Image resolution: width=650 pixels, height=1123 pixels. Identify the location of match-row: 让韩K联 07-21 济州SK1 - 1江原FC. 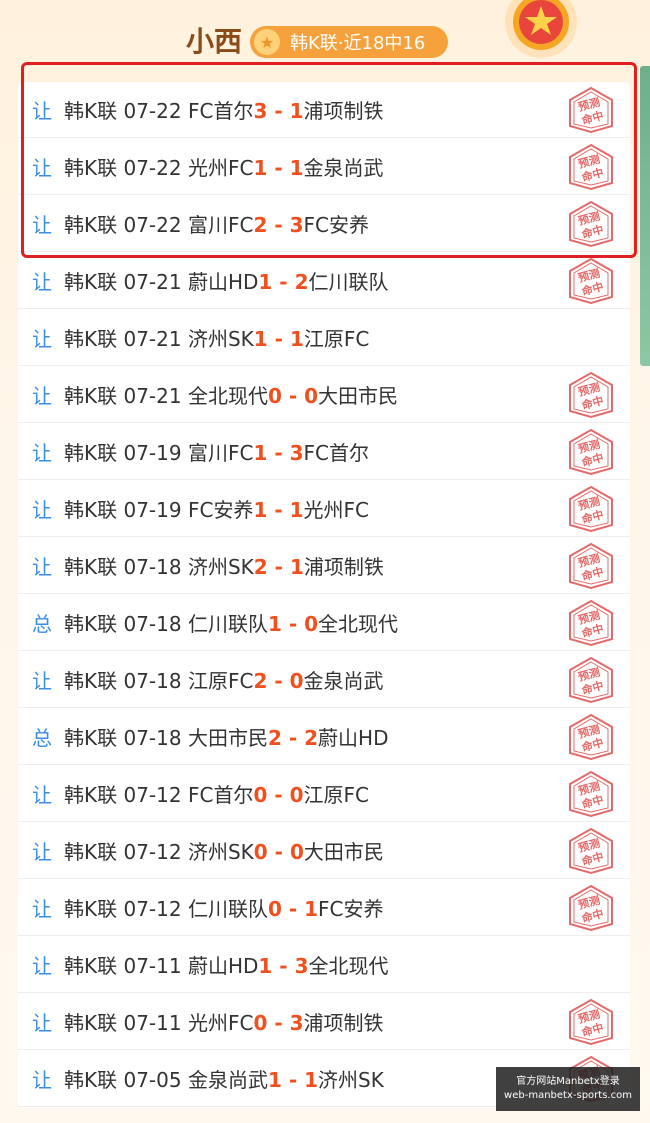
(324, 338).